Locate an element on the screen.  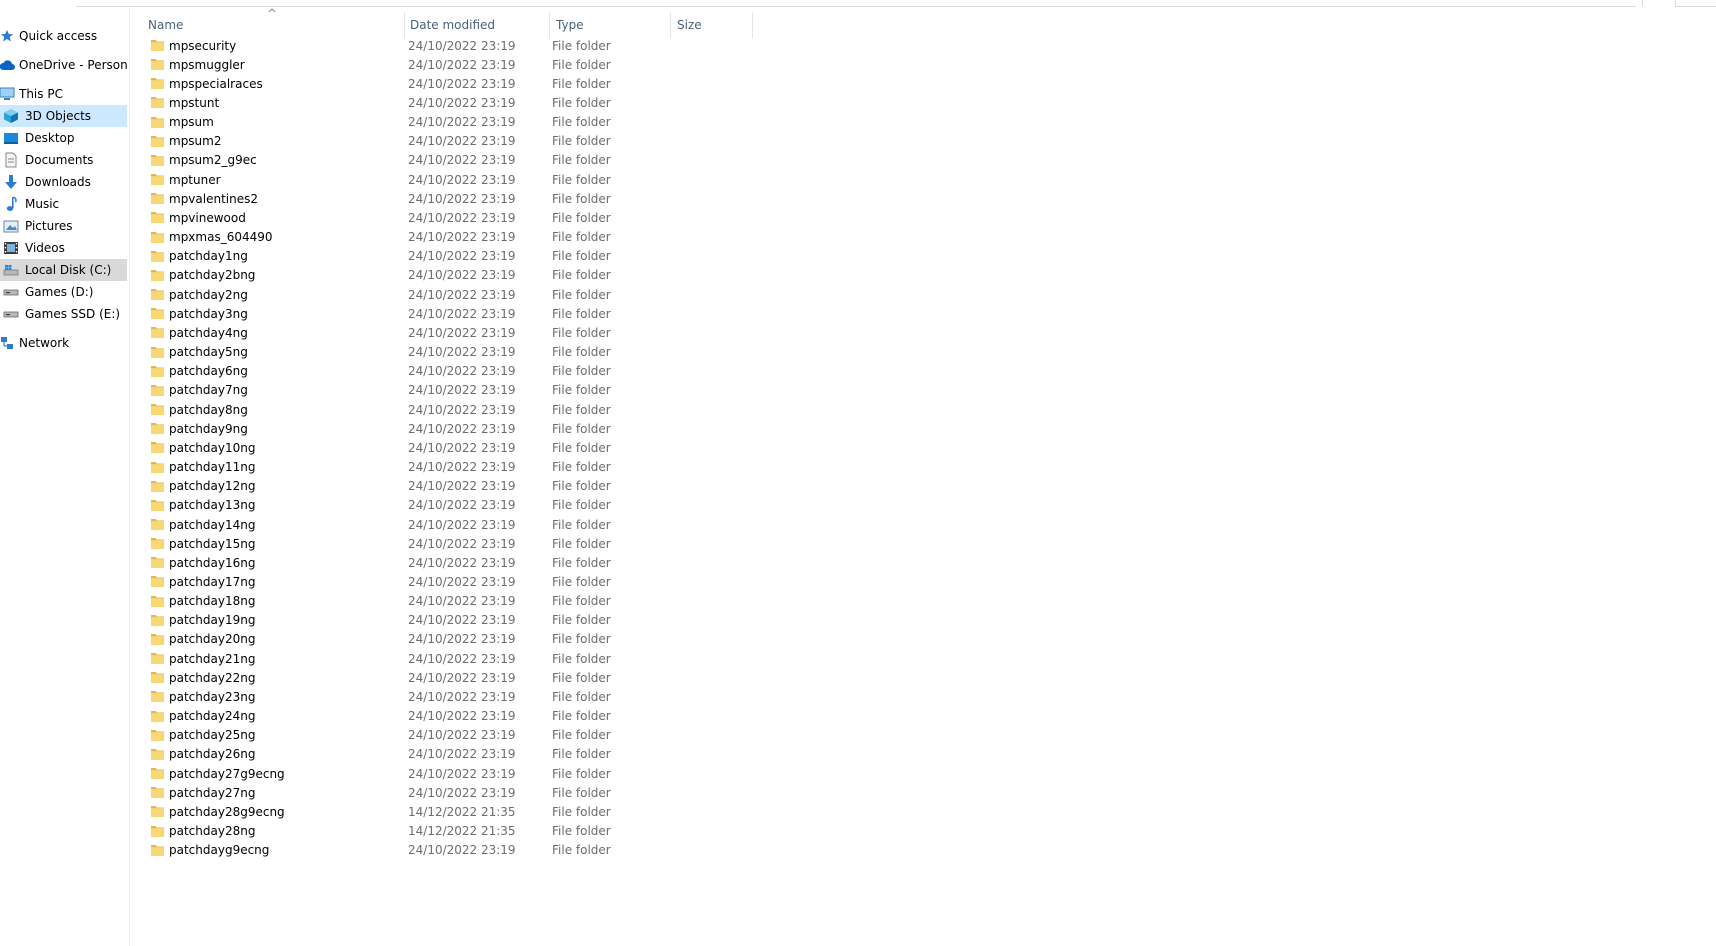
nav-item-network: Network is located at coordinates (63, 343).